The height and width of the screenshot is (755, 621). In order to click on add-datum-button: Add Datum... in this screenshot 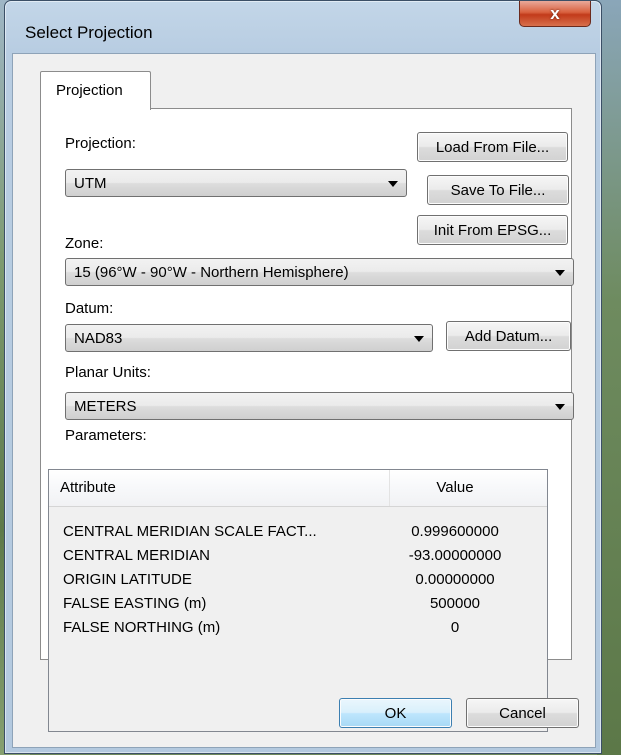, I will do `click(508, 336)`.